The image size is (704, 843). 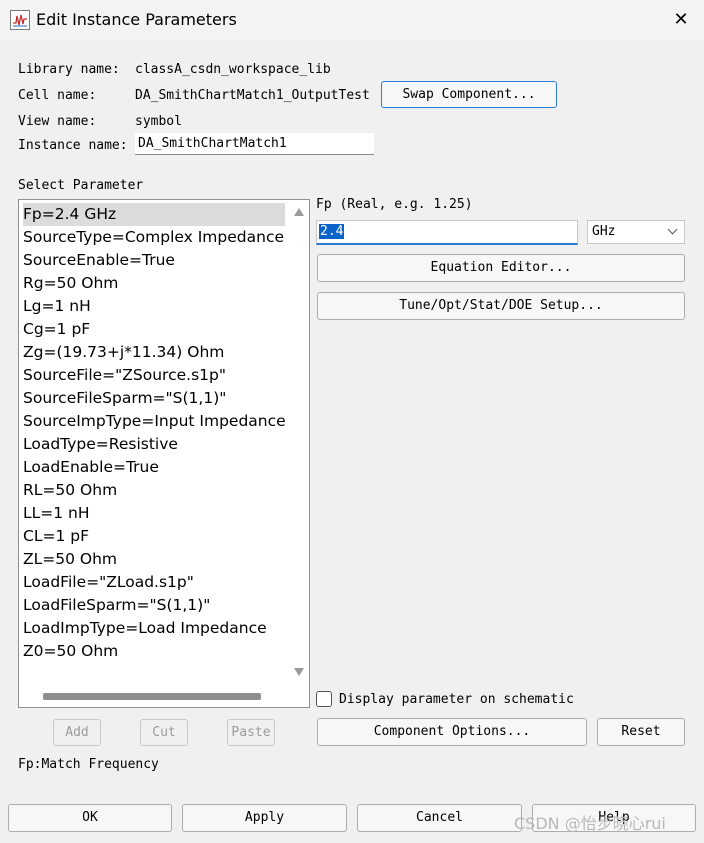 What do you see at coordinates (299, 212) in the screenshot?
I see `scroll-up-icon` at bounding box center [299, 212].